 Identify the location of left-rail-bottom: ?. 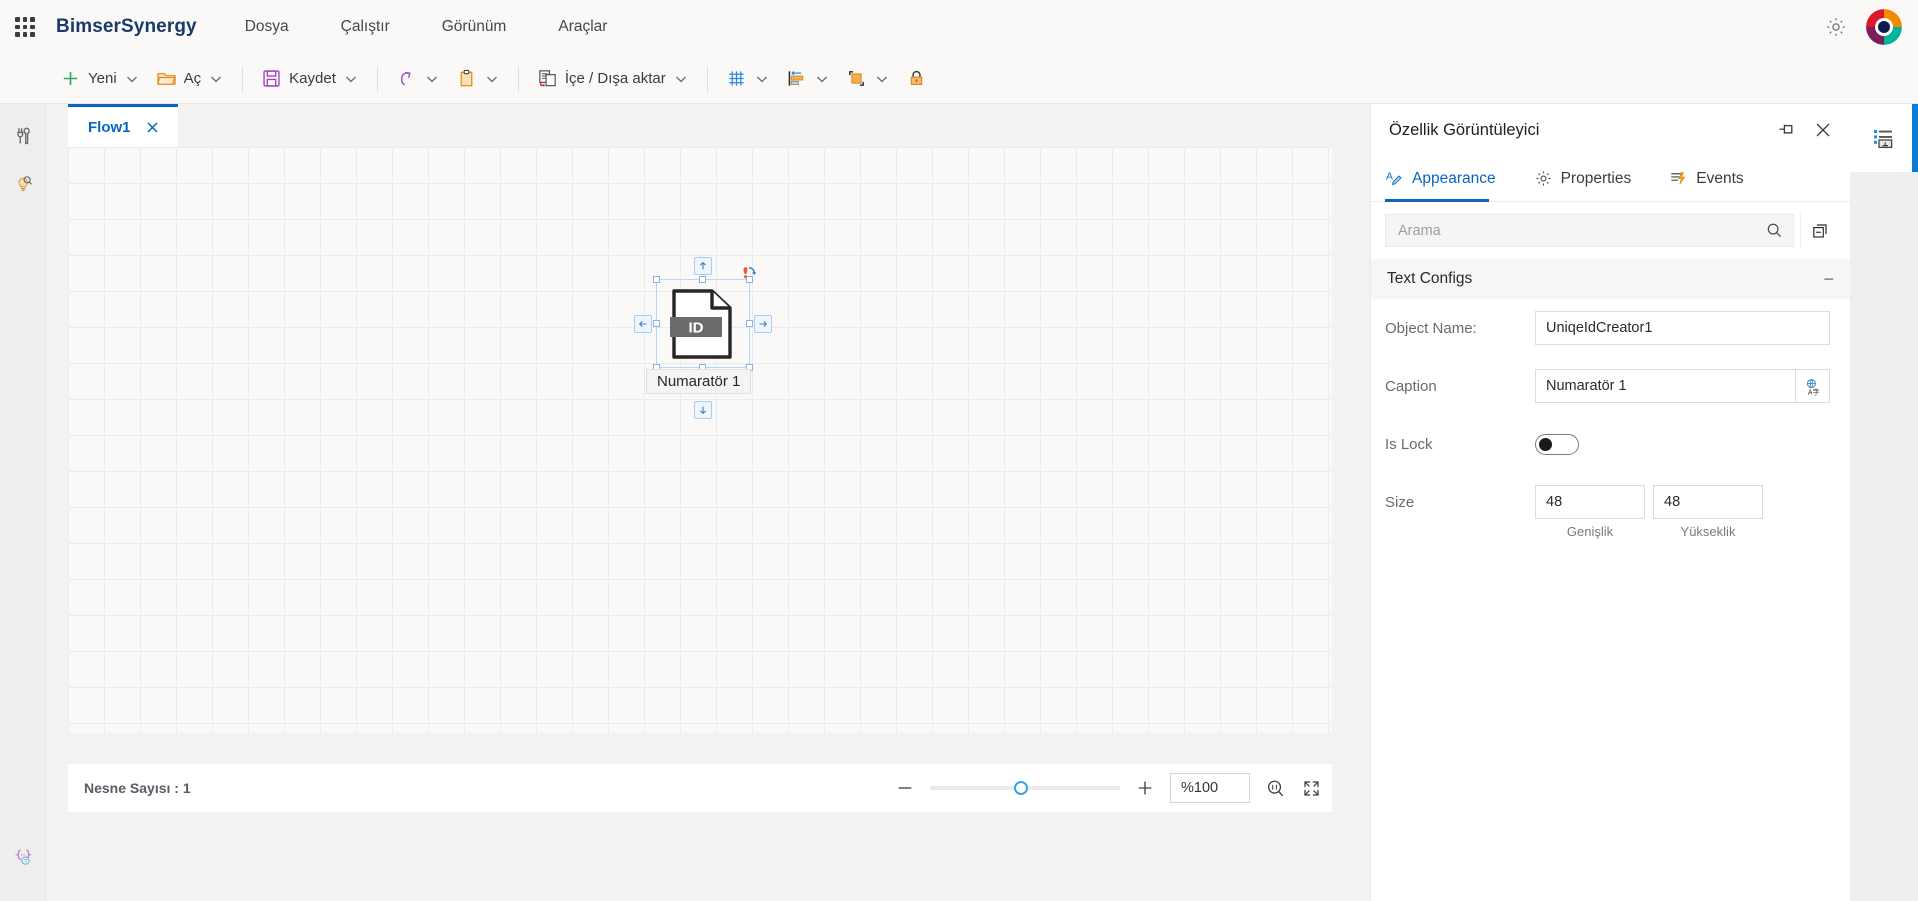
(23, 857).